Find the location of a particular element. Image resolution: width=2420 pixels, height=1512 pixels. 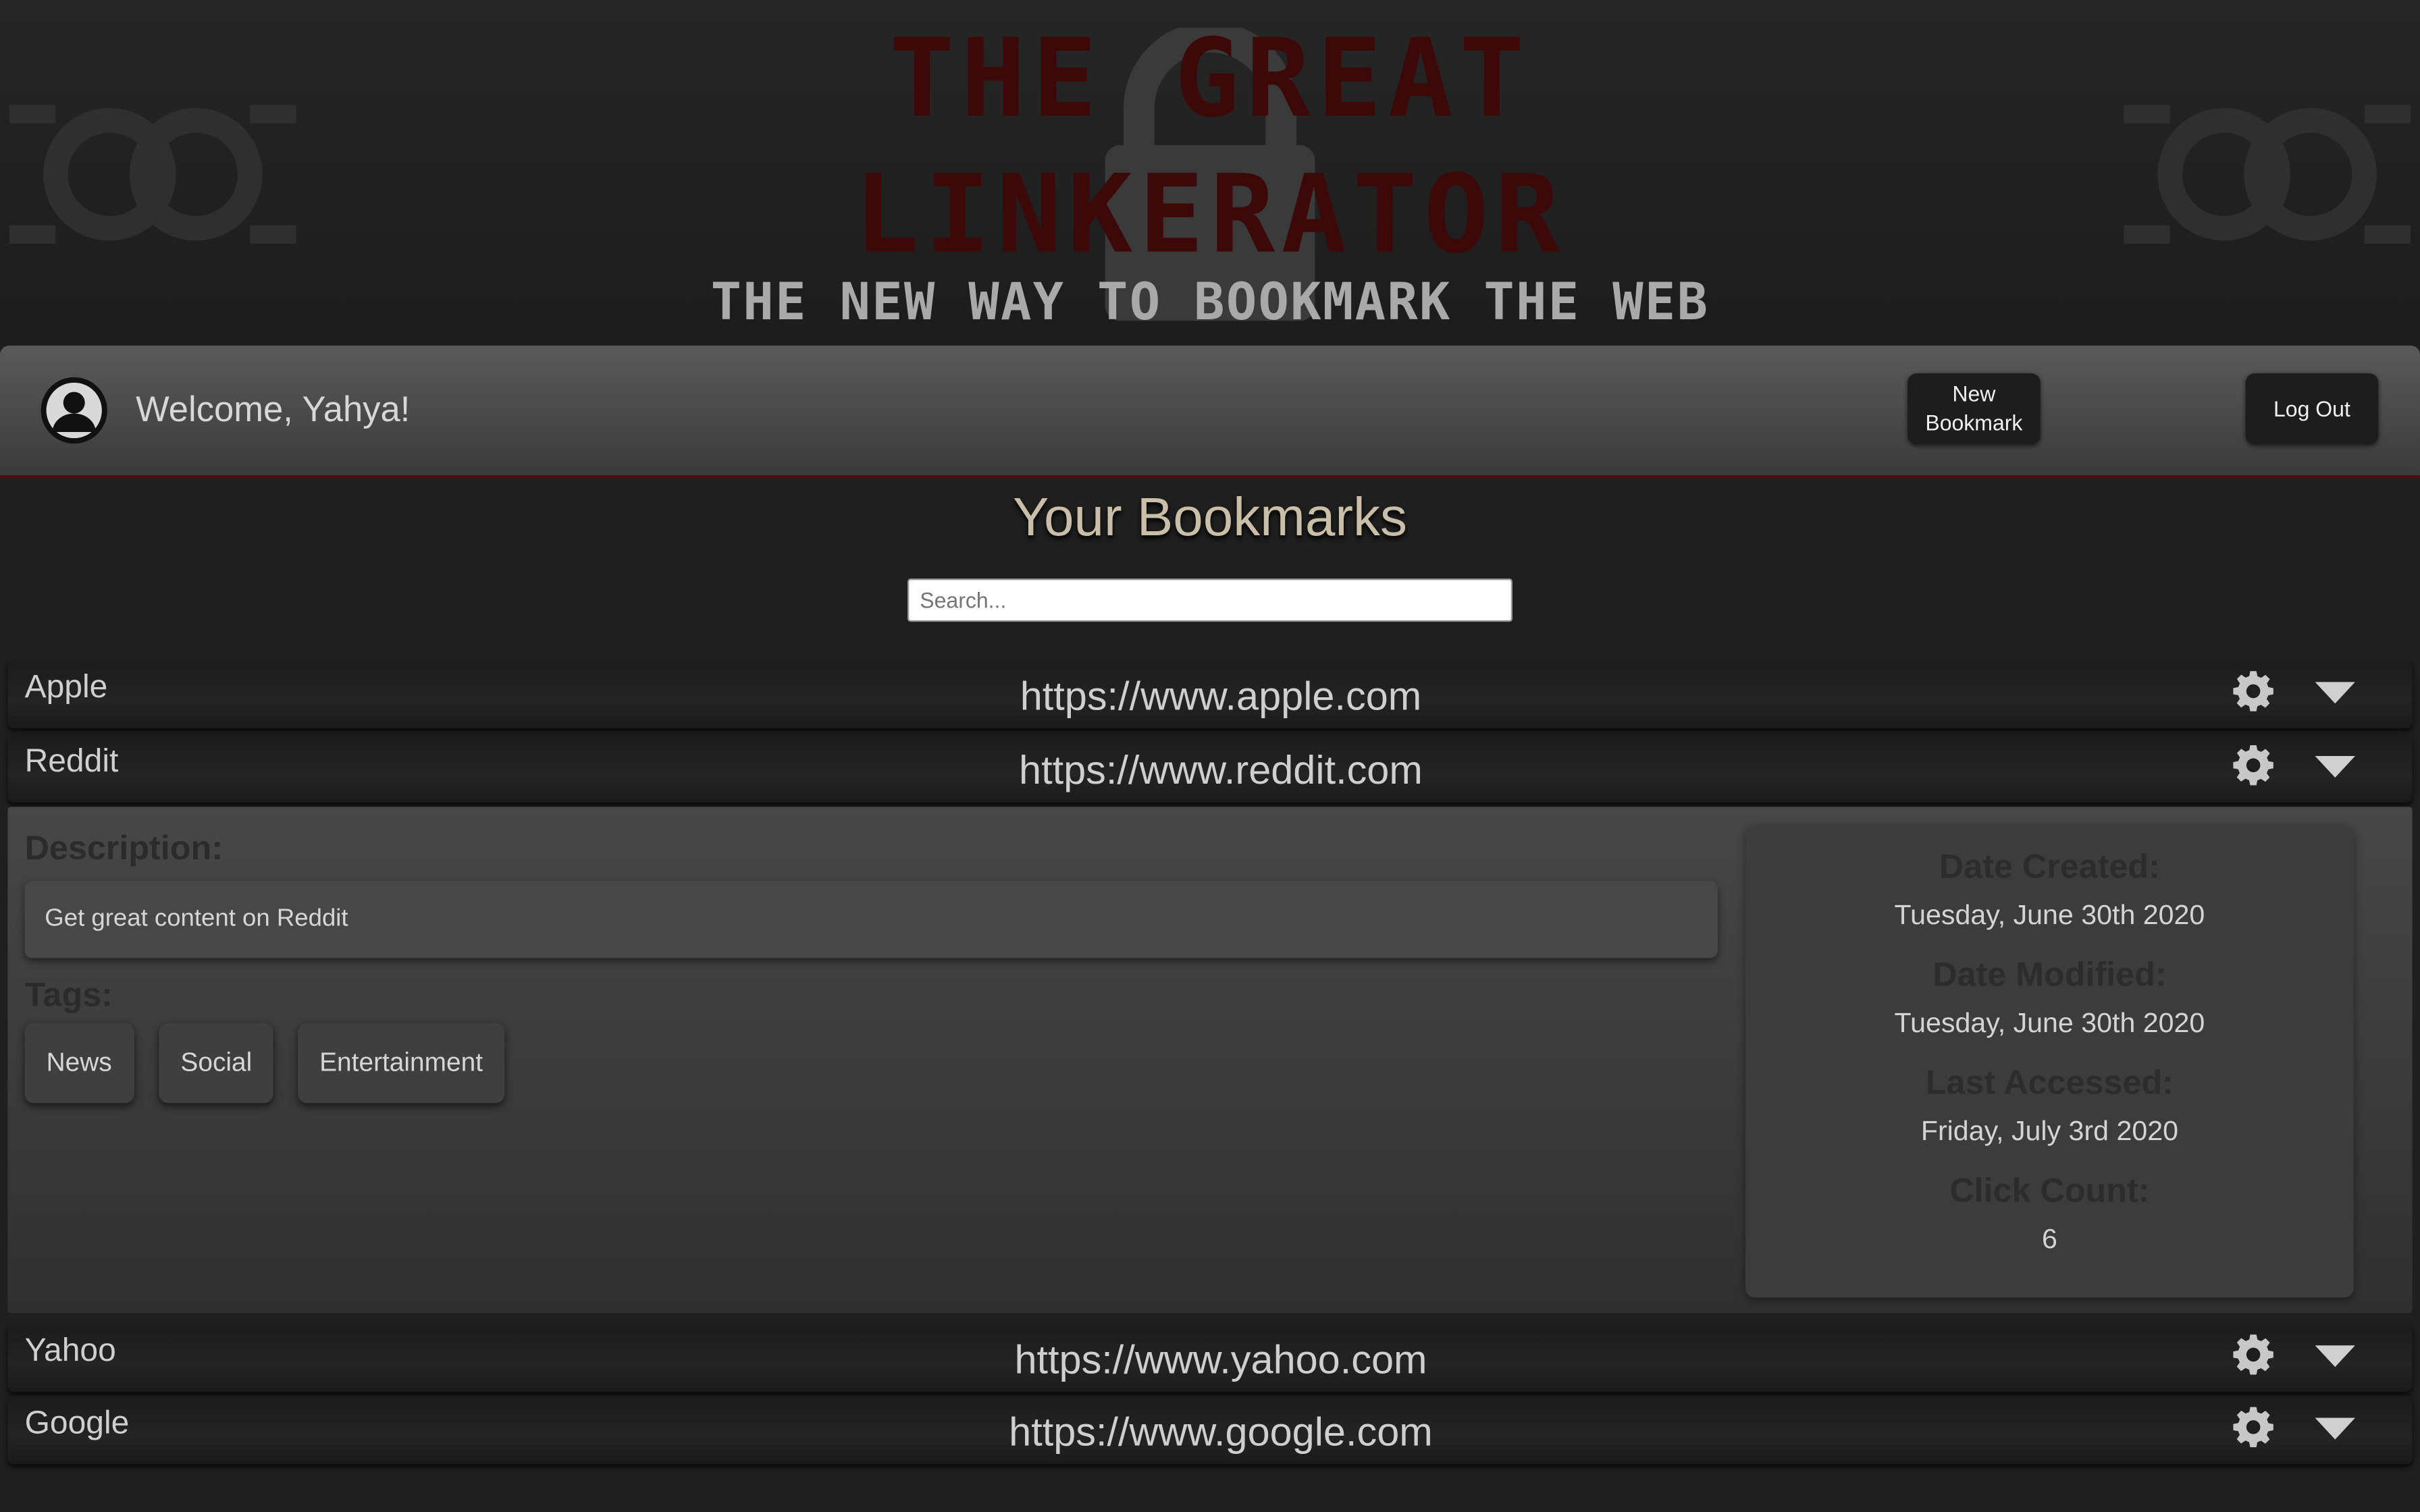

bookmark-url: https://www.apple.com is located at coordinates (1213, 697).